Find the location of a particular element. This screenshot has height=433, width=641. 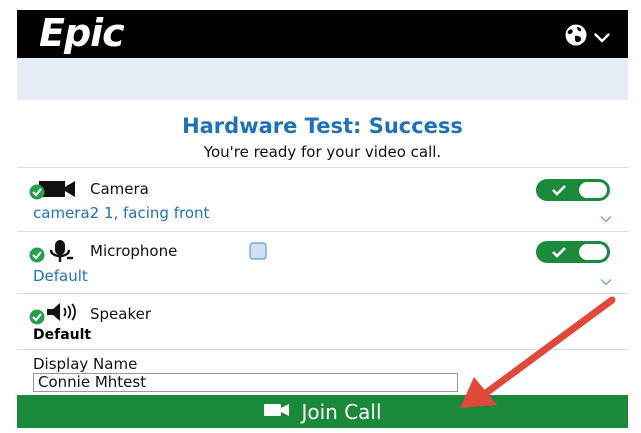

display-name-label: Display Name is located at coordinates (85, 364).